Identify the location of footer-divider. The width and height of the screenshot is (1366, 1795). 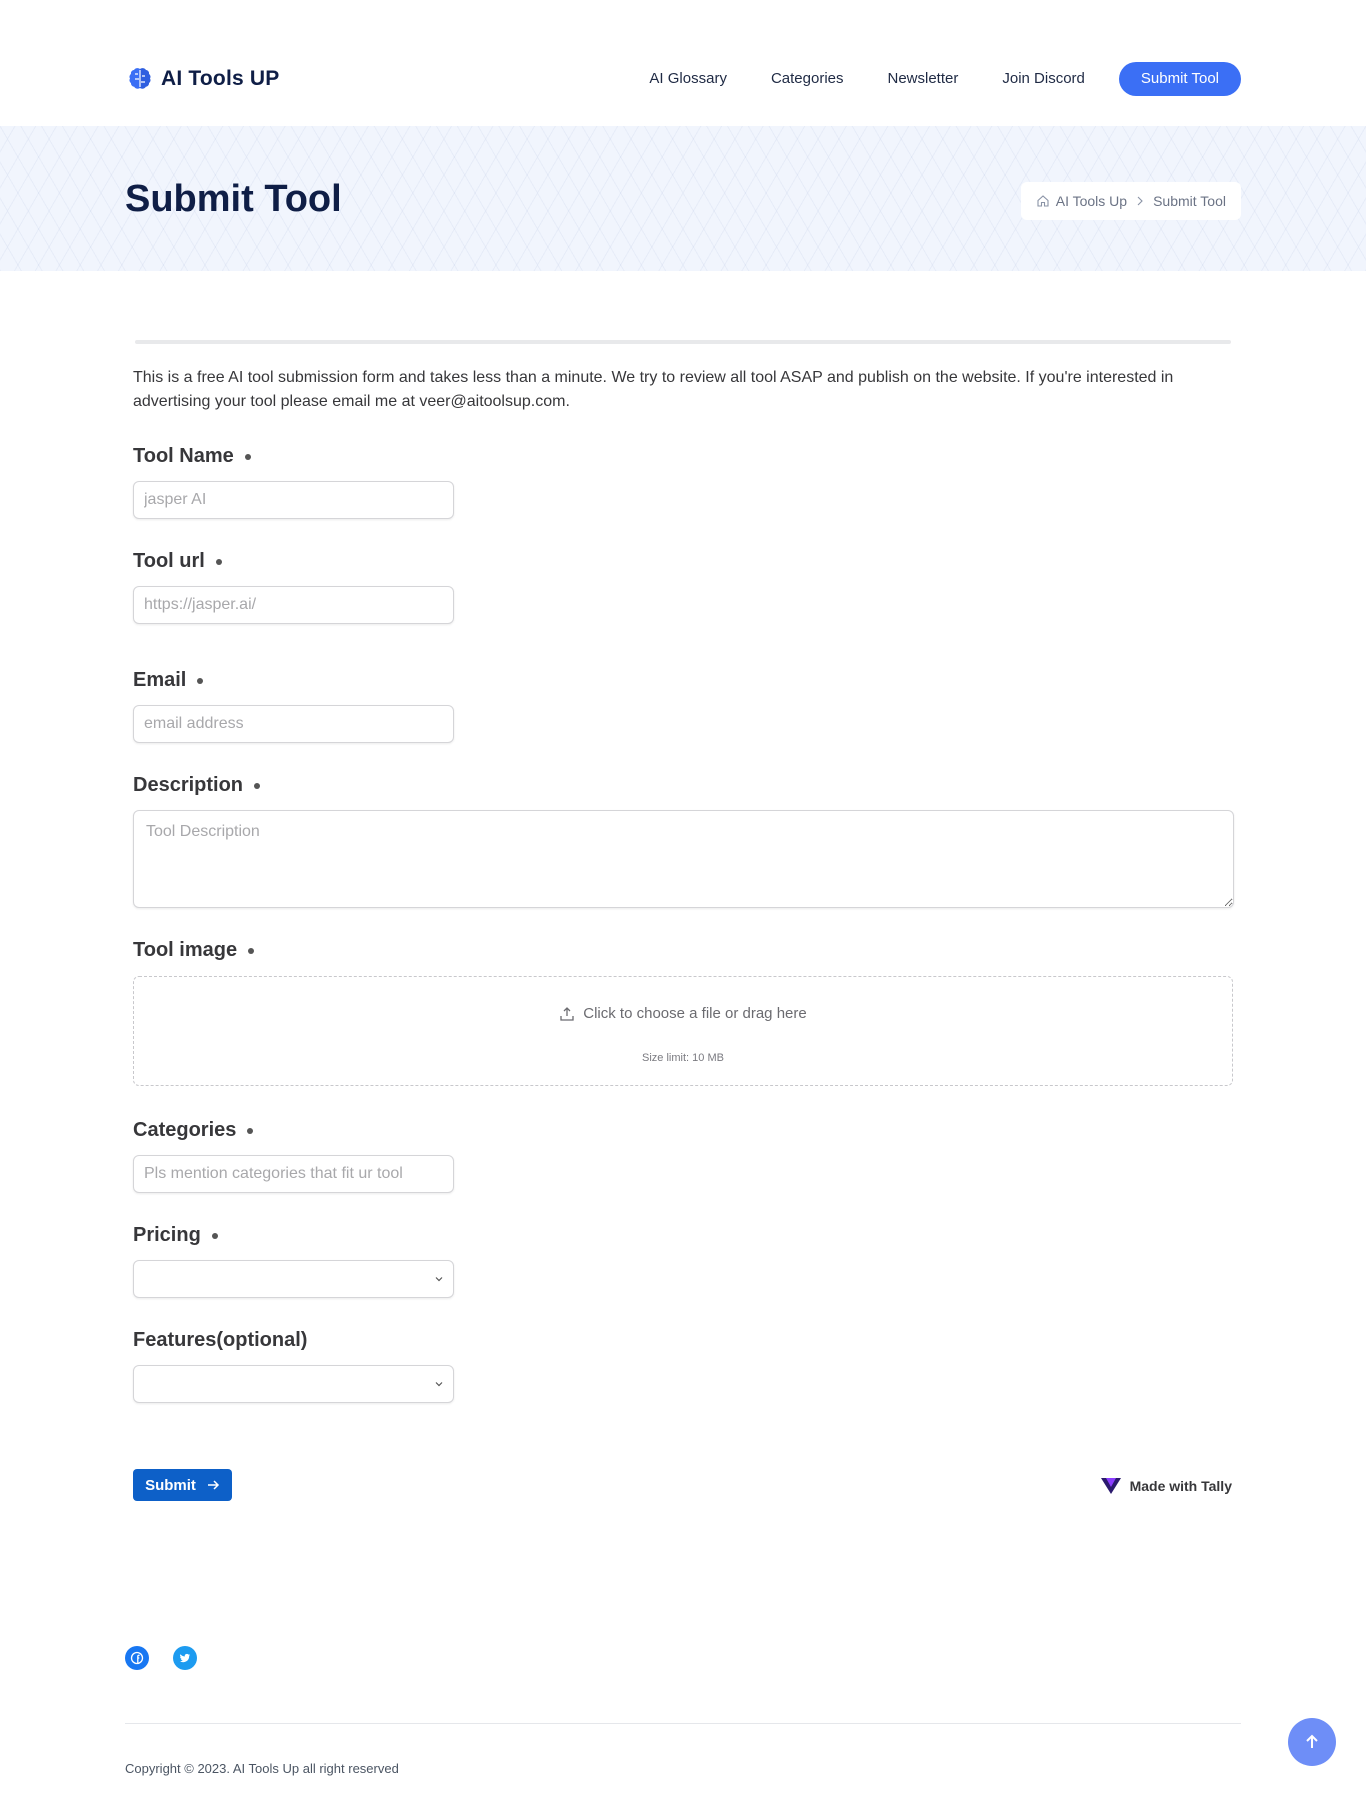
(683, 1723).